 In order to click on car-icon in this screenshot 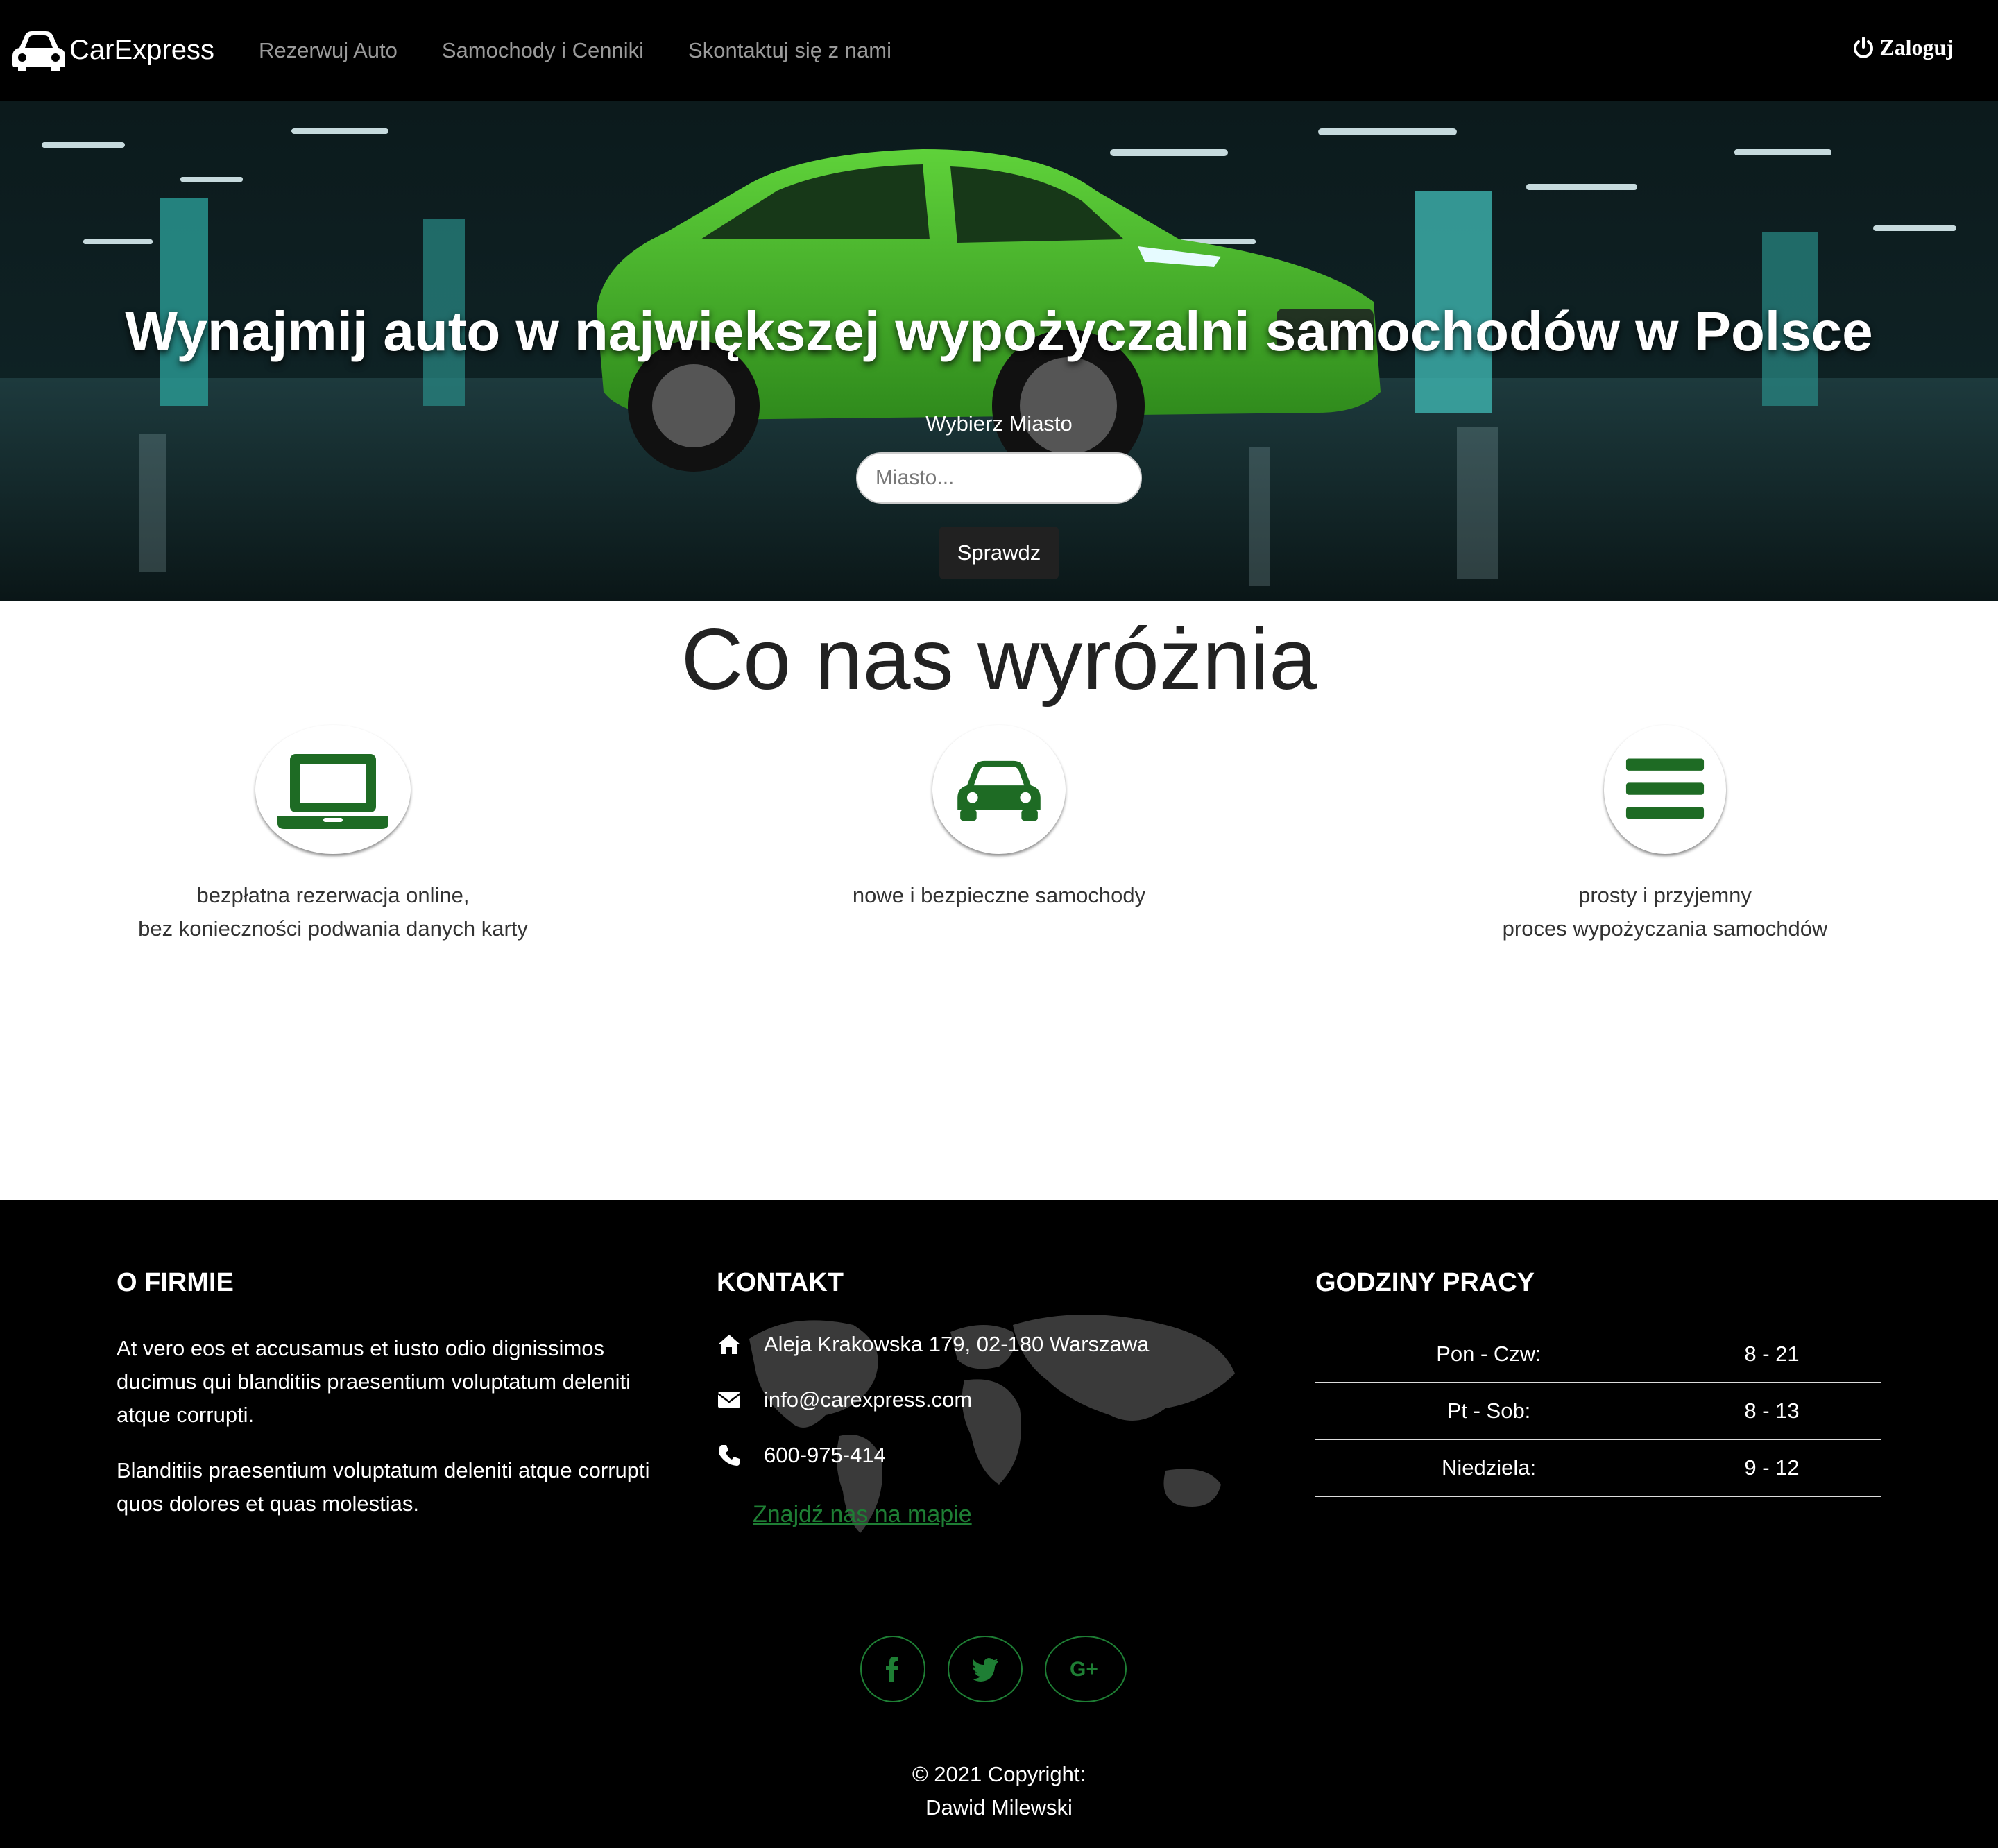, I will do `click(999, 791)`.